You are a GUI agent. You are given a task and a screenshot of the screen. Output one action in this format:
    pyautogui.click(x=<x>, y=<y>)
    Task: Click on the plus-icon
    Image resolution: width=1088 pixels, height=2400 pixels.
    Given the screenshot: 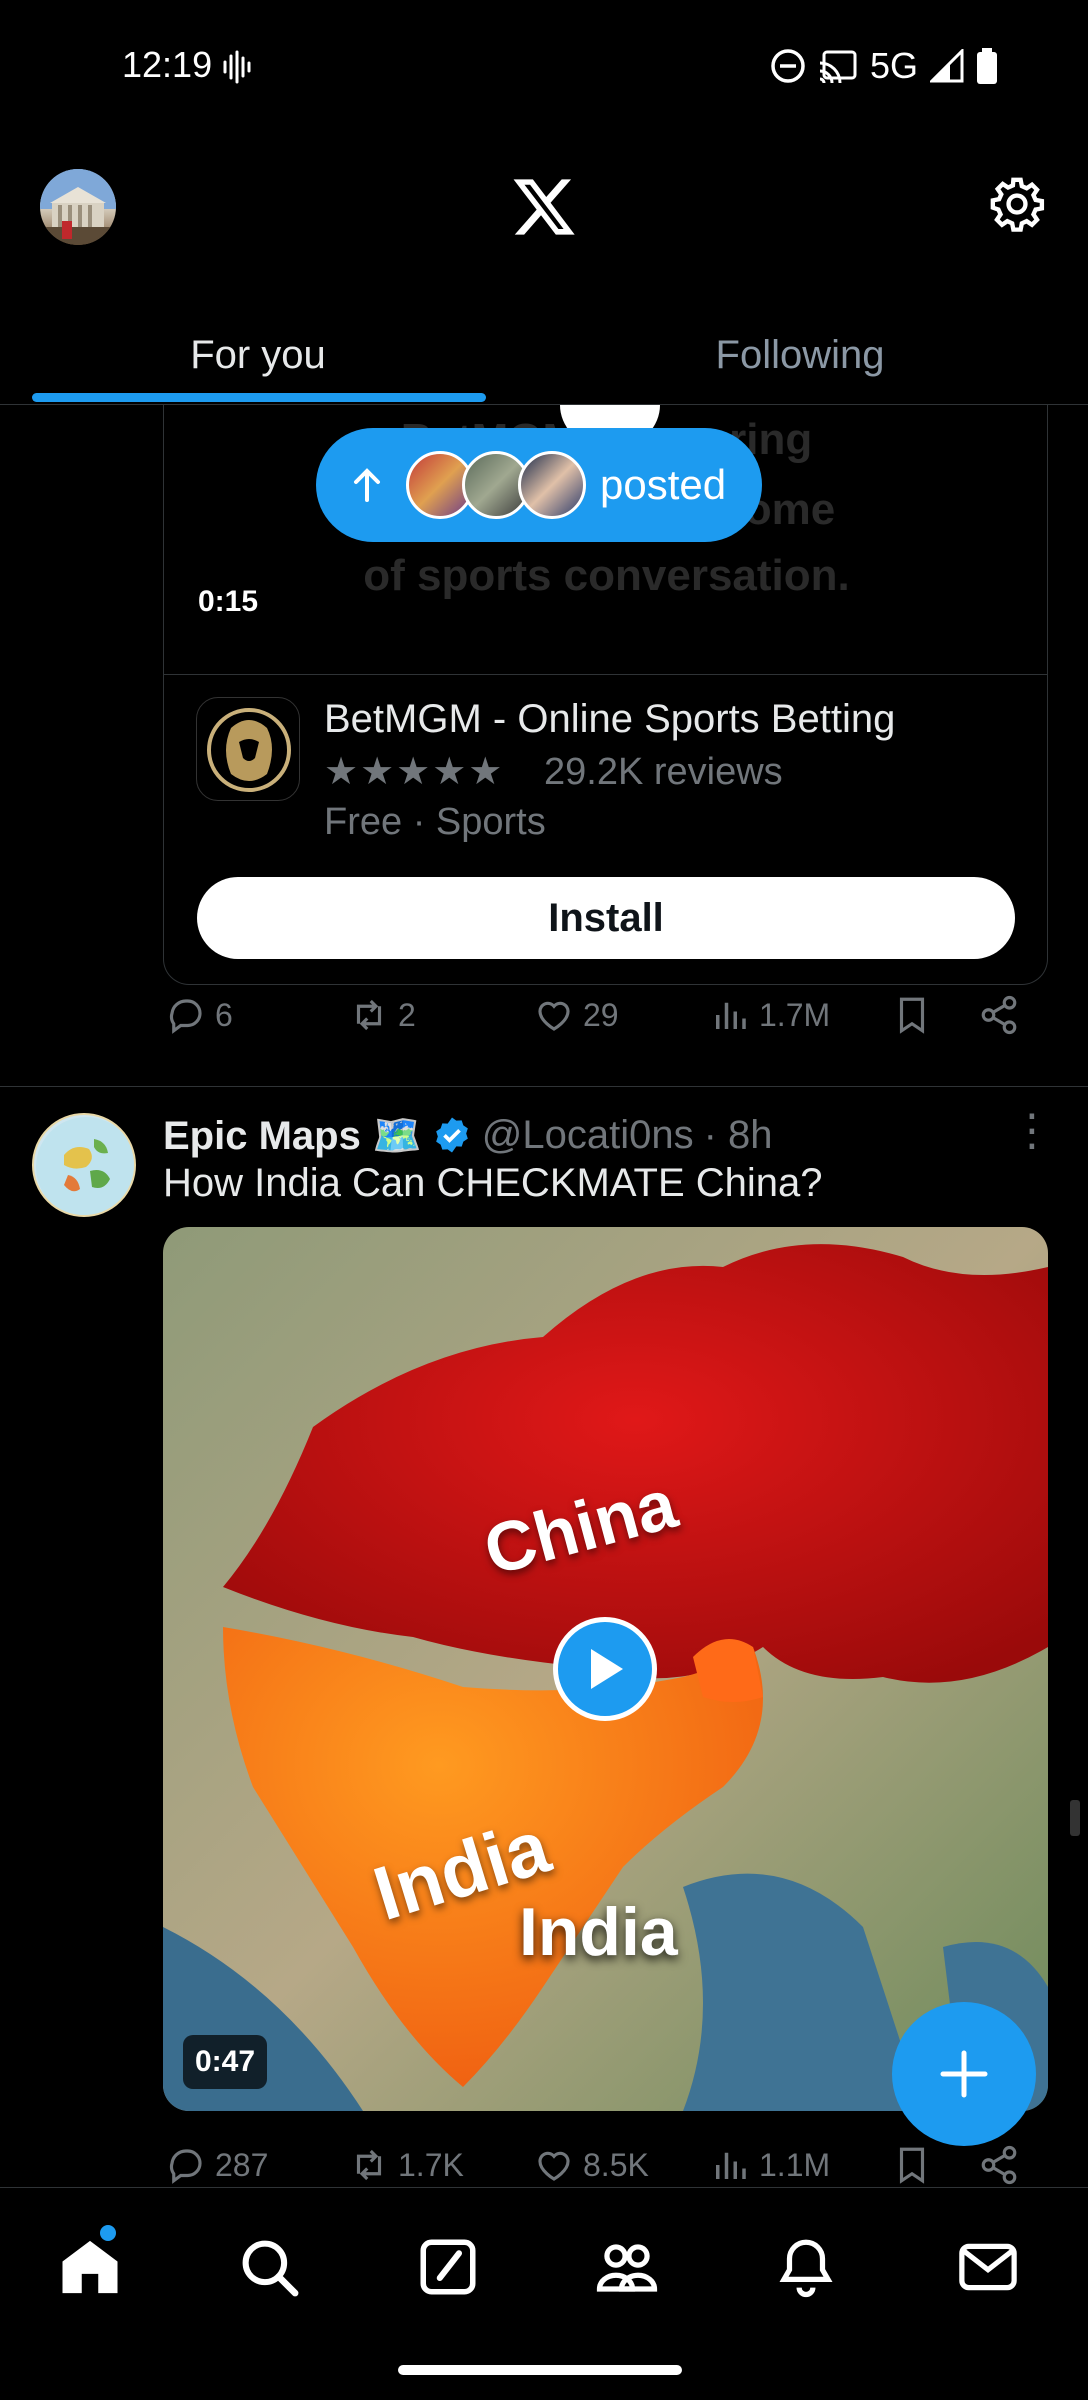 What is the action you would take?
    pyautogui.click(x=964, y=2074)
    